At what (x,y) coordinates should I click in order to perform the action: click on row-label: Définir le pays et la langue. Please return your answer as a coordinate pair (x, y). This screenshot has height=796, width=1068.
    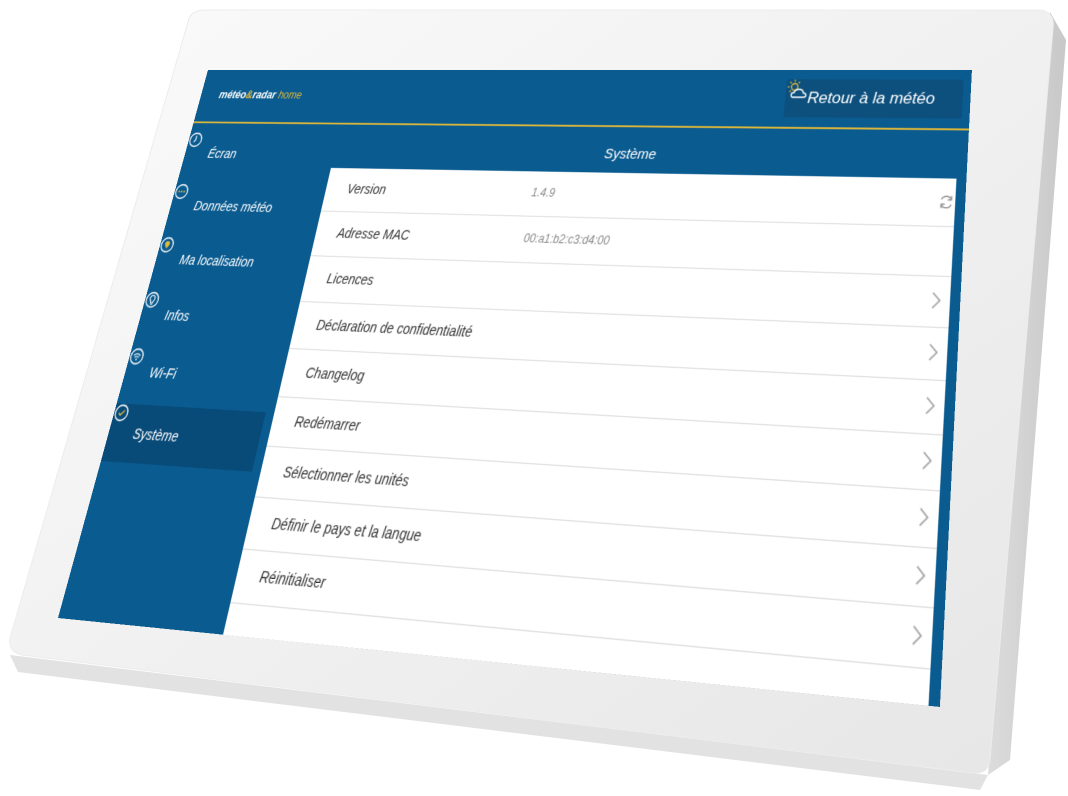
    Looking at the image, I should click on (346, 529).